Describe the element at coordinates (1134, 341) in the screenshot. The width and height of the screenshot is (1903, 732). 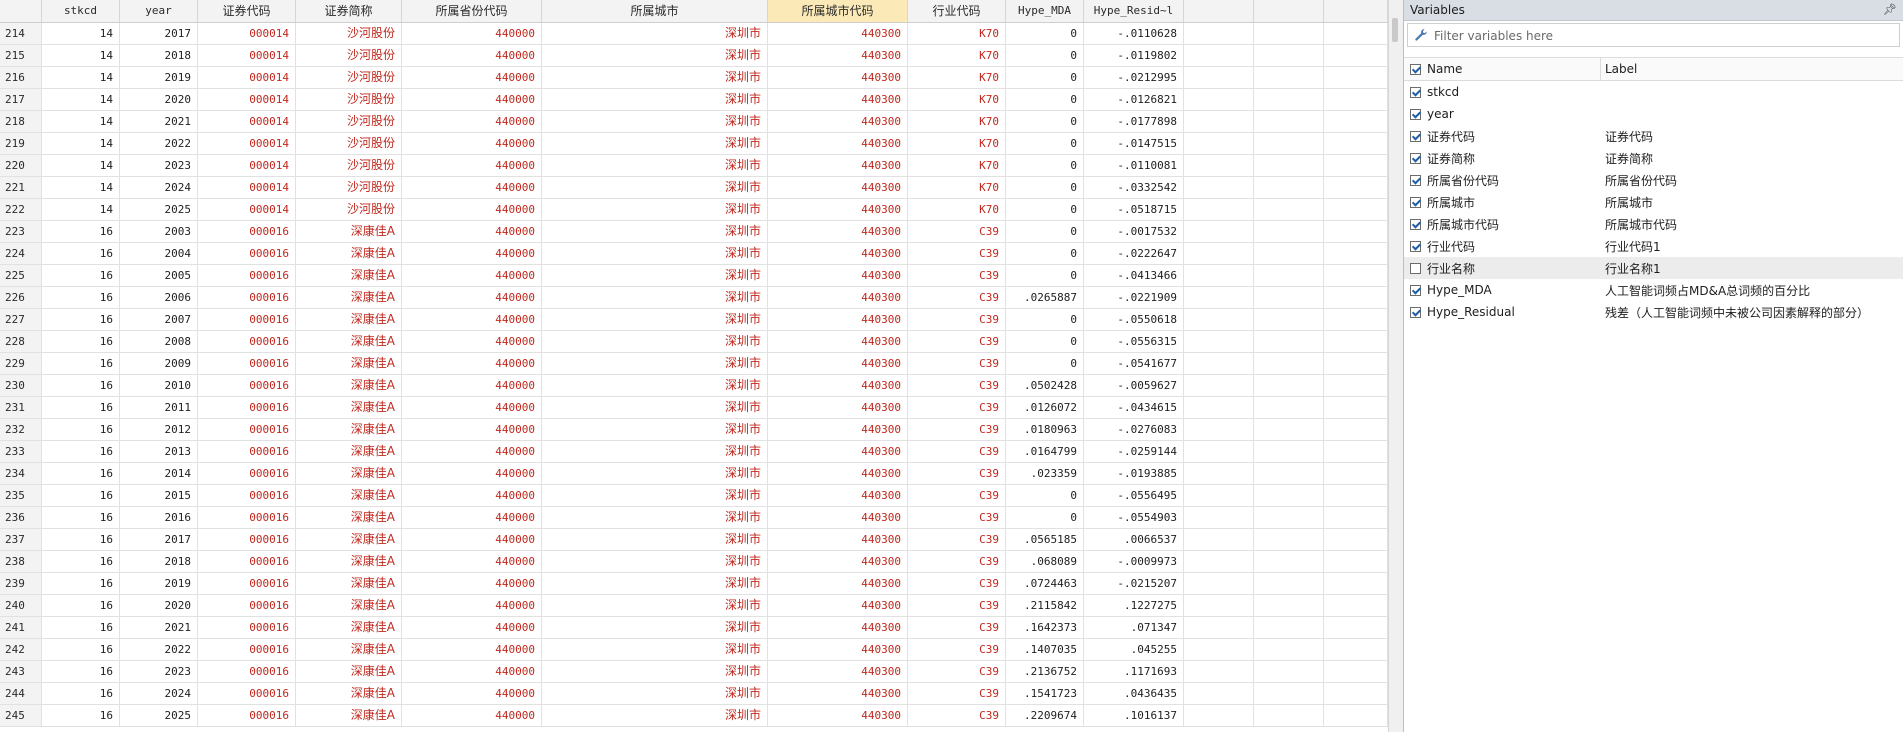
I see `cell-resid: -.0556315` at that location.